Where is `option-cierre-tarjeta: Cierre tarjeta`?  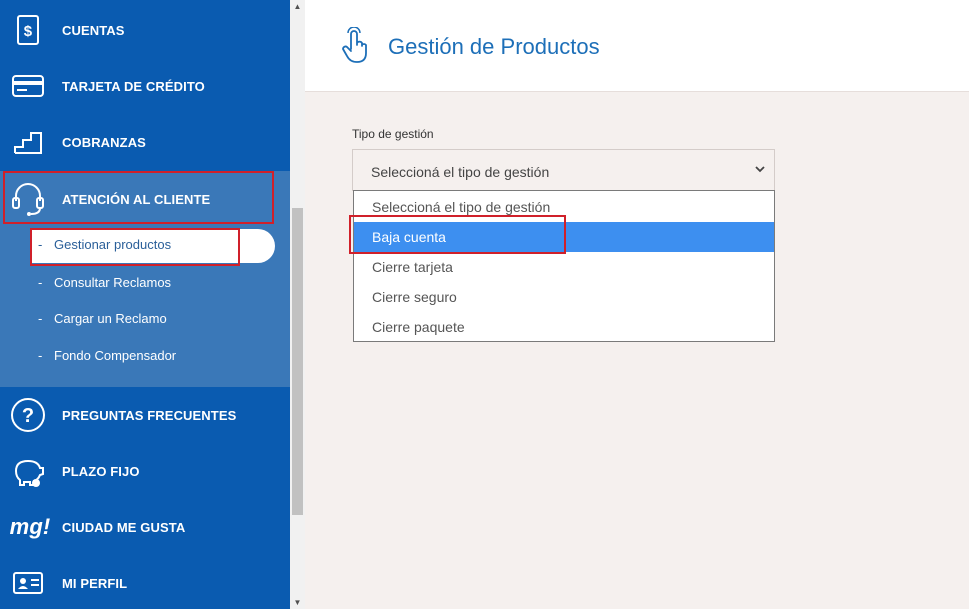 option-cierre-tarjeta: Cierre tarjeta is located at coordinates (564, 267).